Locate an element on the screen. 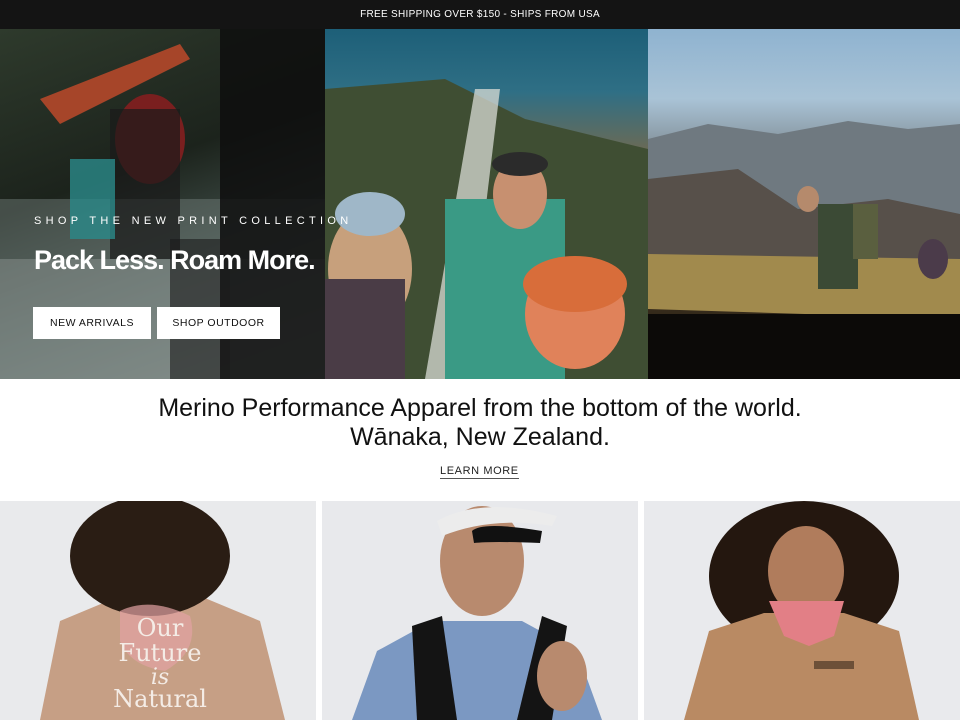 Image resolution: width=960 pixels, height=720 pixels. print-text-line-4: Natural is located at coordinates (160, 699).